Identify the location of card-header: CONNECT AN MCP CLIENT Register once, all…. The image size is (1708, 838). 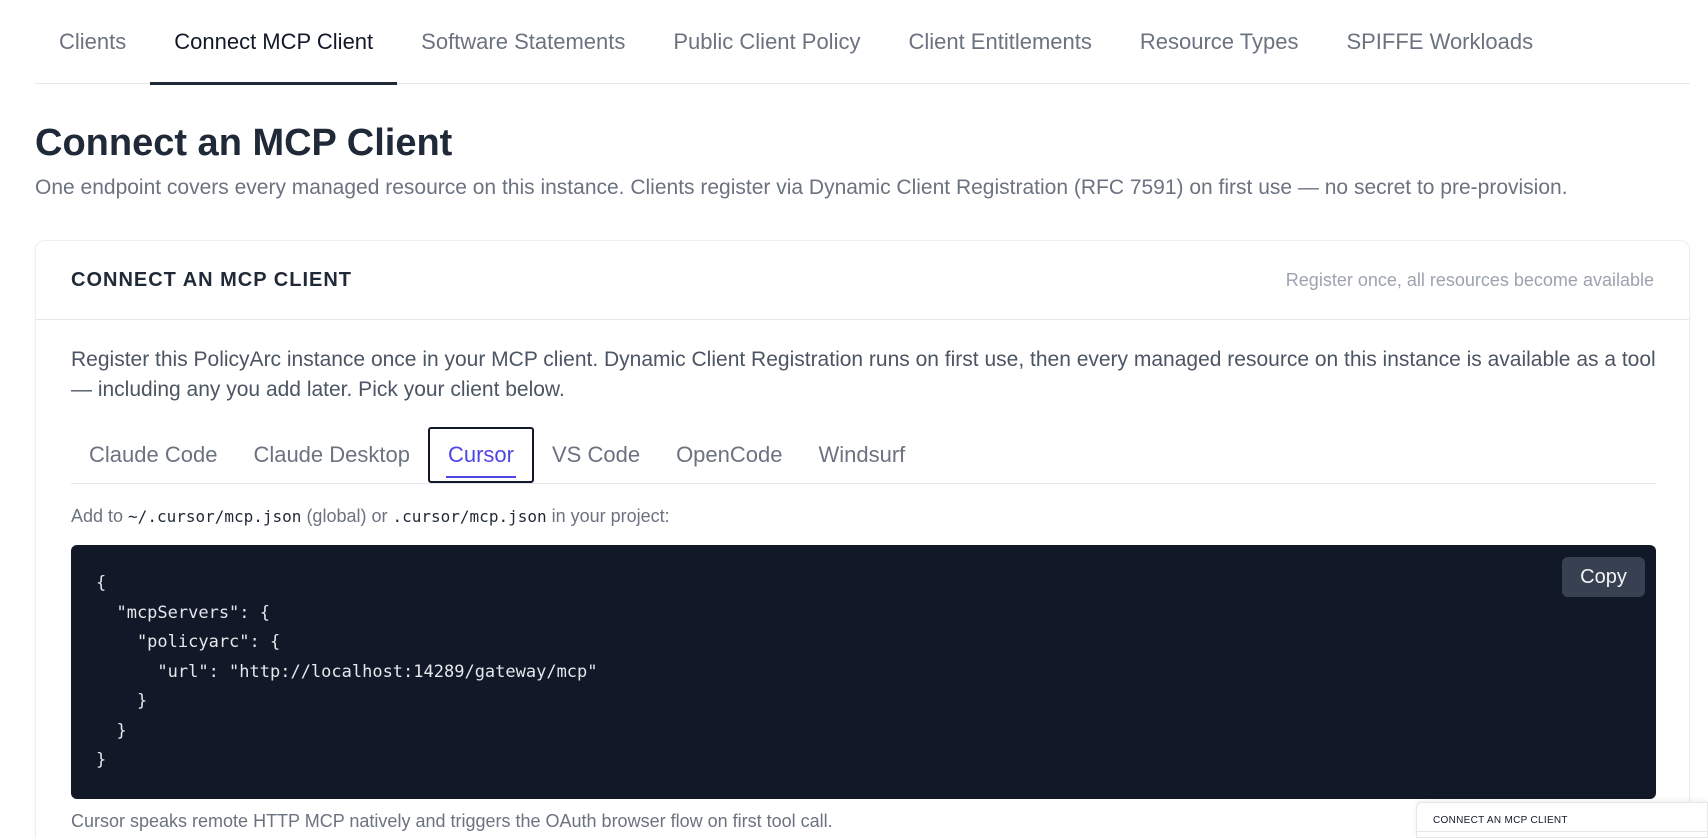
(862, 280).